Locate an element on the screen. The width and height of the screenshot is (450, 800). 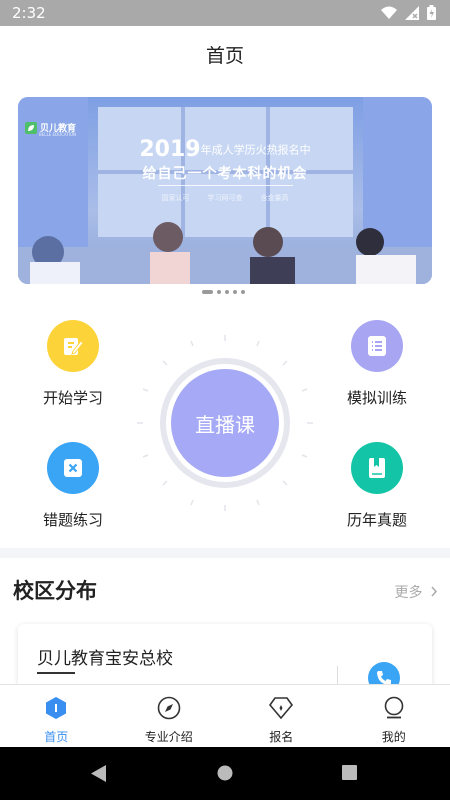
banner-tag: 含金量高 is located at coordinates (274, 198).